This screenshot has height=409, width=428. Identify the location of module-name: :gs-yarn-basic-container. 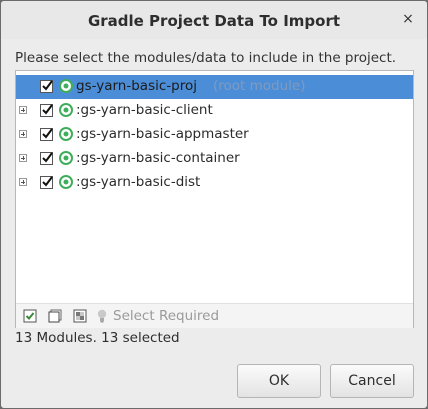
(158, 158).